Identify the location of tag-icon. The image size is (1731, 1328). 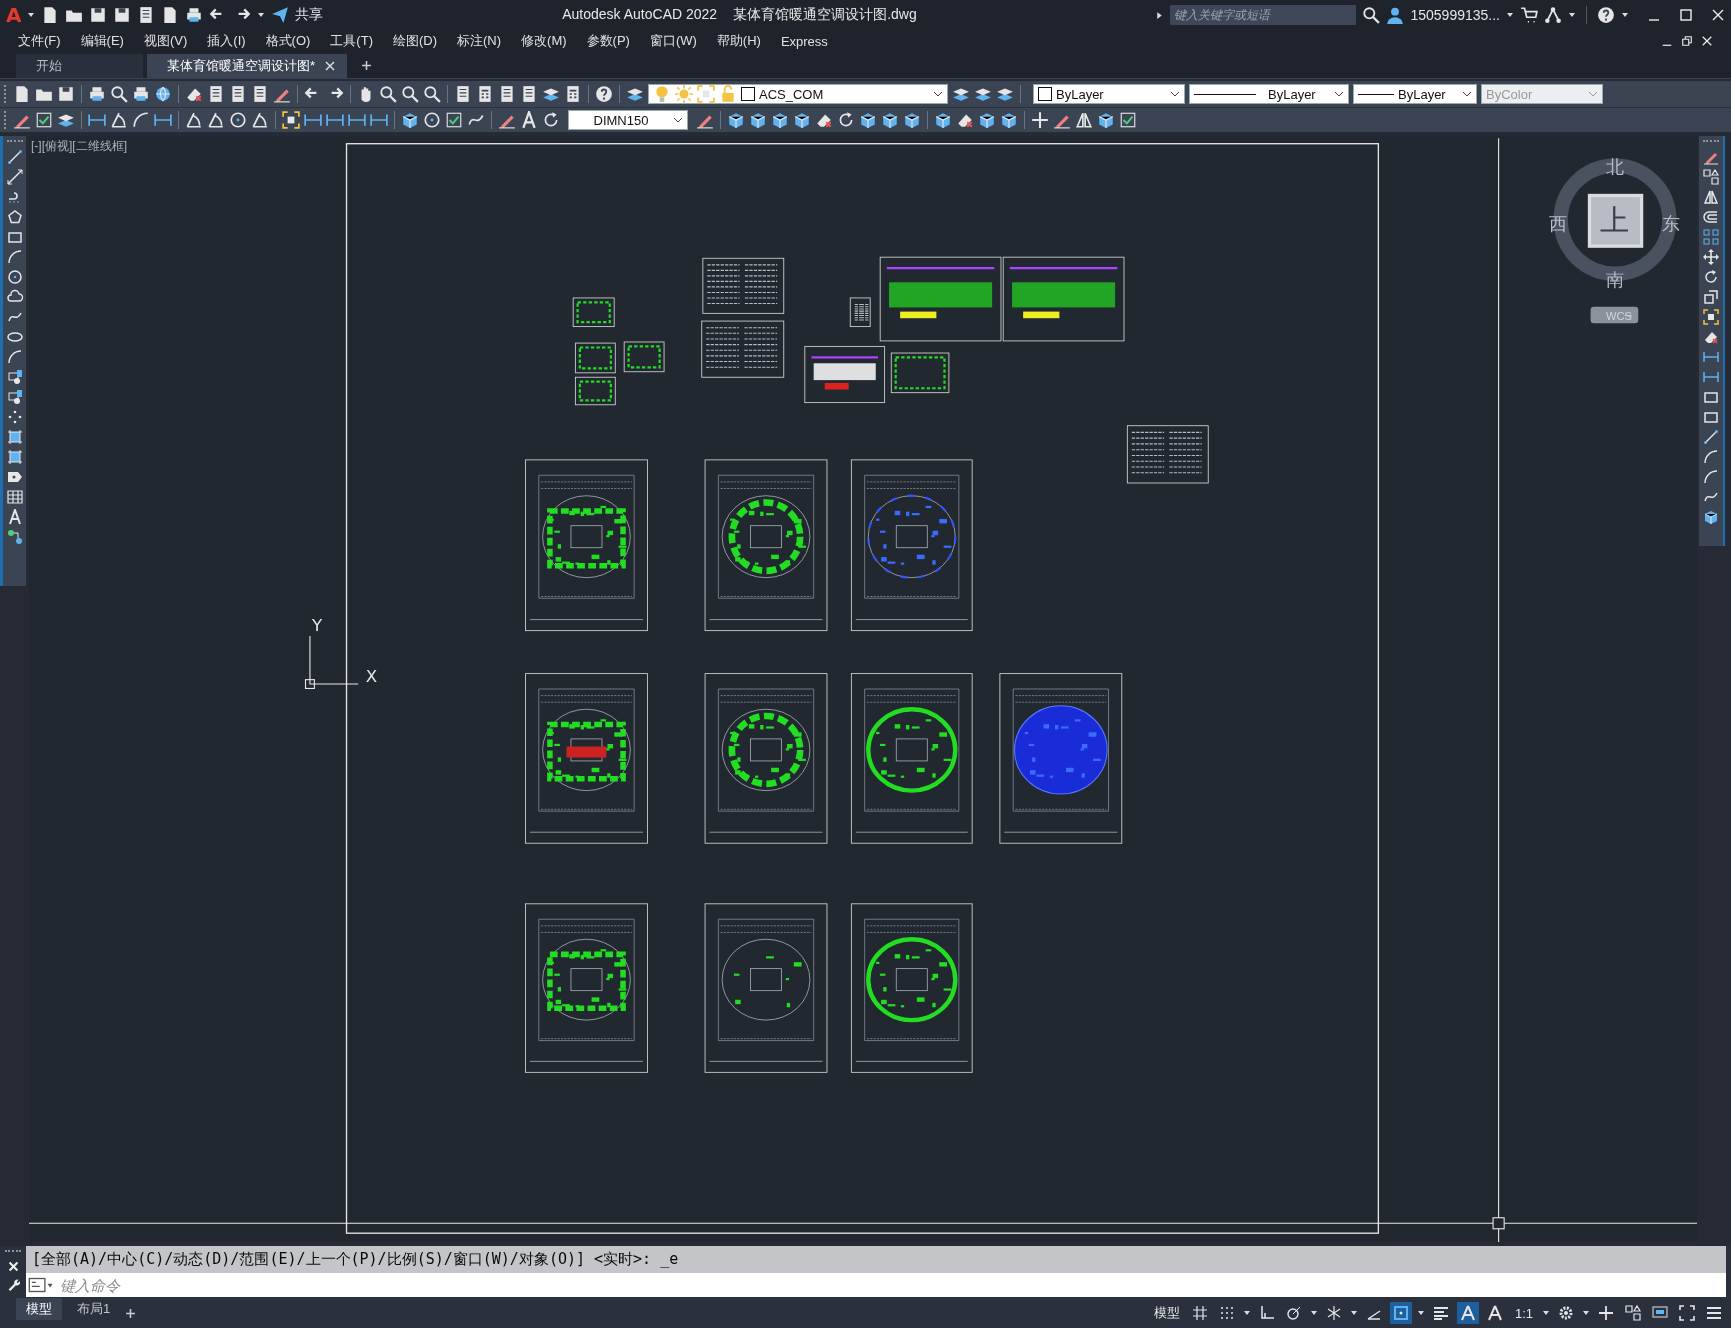
(14, 477).